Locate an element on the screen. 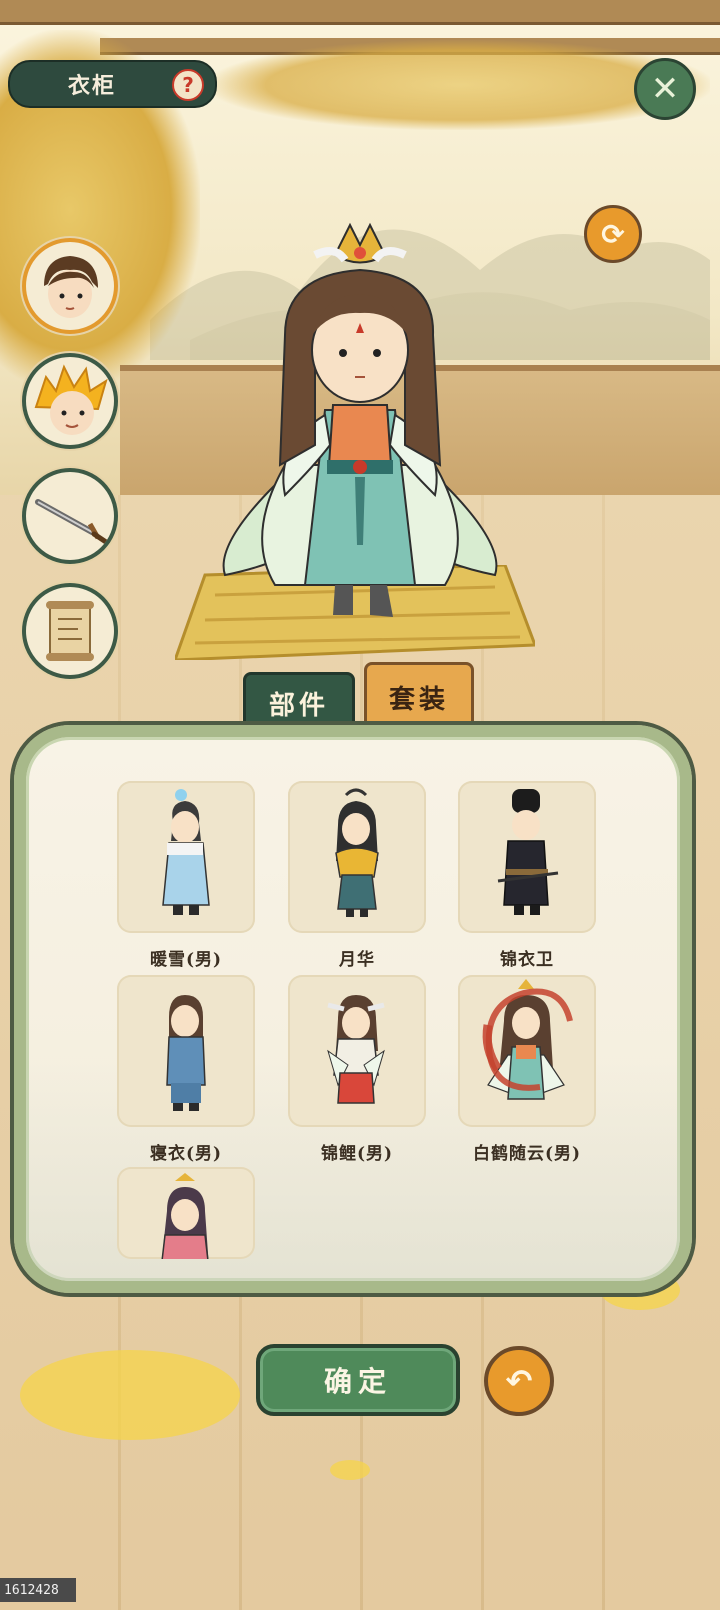 This screenshot has height=1610, width=720. outfit-guard-figure is located at coordinates (528, 852).